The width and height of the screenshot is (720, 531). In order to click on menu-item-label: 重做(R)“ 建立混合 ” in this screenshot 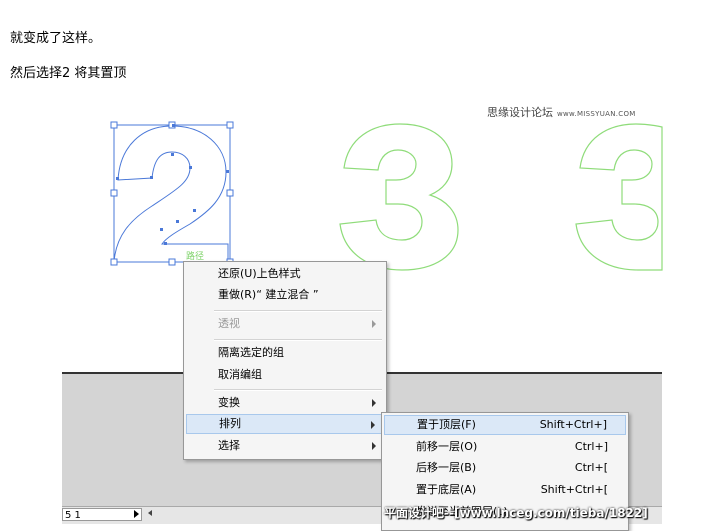, I will do `click(268, 294)`.